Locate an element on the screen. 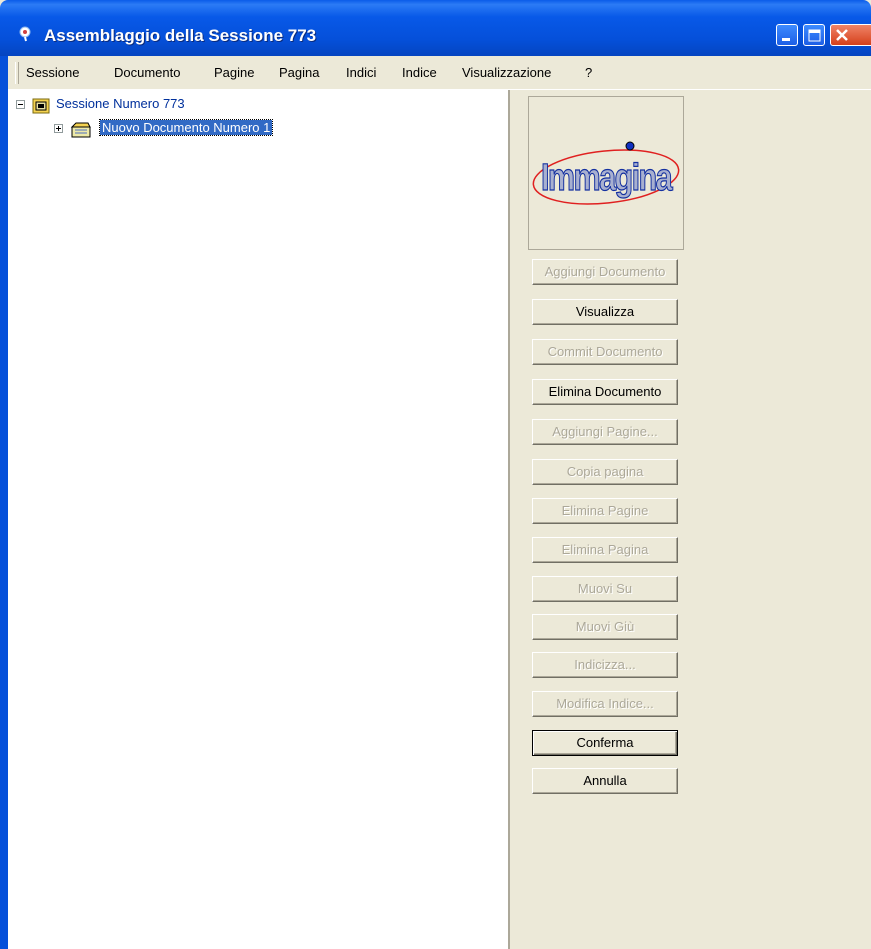  close-button is located at coordinates (850, 35).